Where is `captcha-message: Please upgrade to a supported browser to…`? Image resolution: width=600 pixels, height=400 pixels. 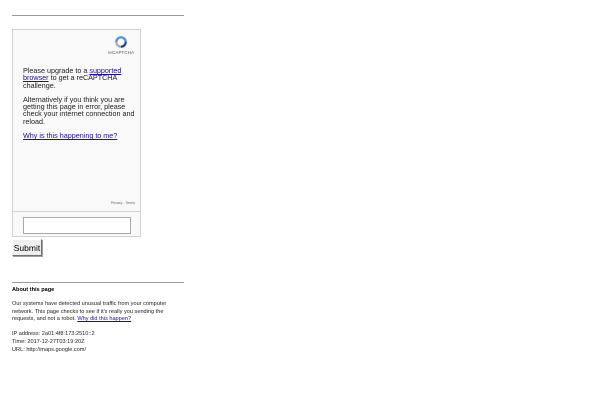
captcha-message: Please upgrade to a supported browser to… is located at coordinates (79, 106).